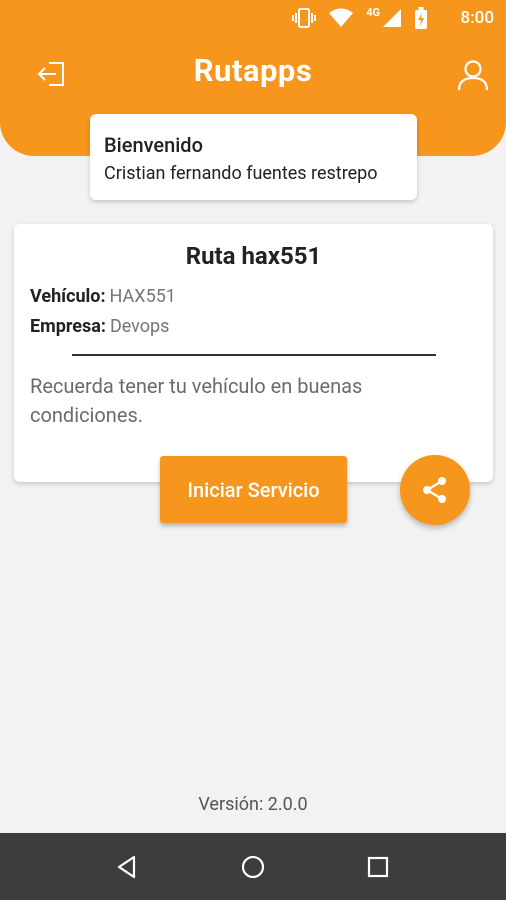 The height and width of the screenshot is (900, 506). Describe the element at coordinates (253, 256) in the screenshot. I see `route-title: Ruta hax551` at that location.